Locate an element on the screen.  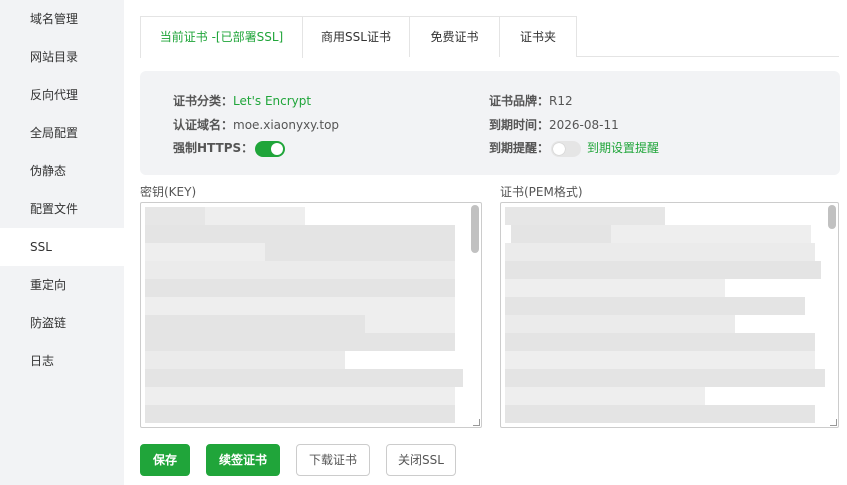
sidebar-item-rewrite: 伪静态 is located at coordinates (62, 171).